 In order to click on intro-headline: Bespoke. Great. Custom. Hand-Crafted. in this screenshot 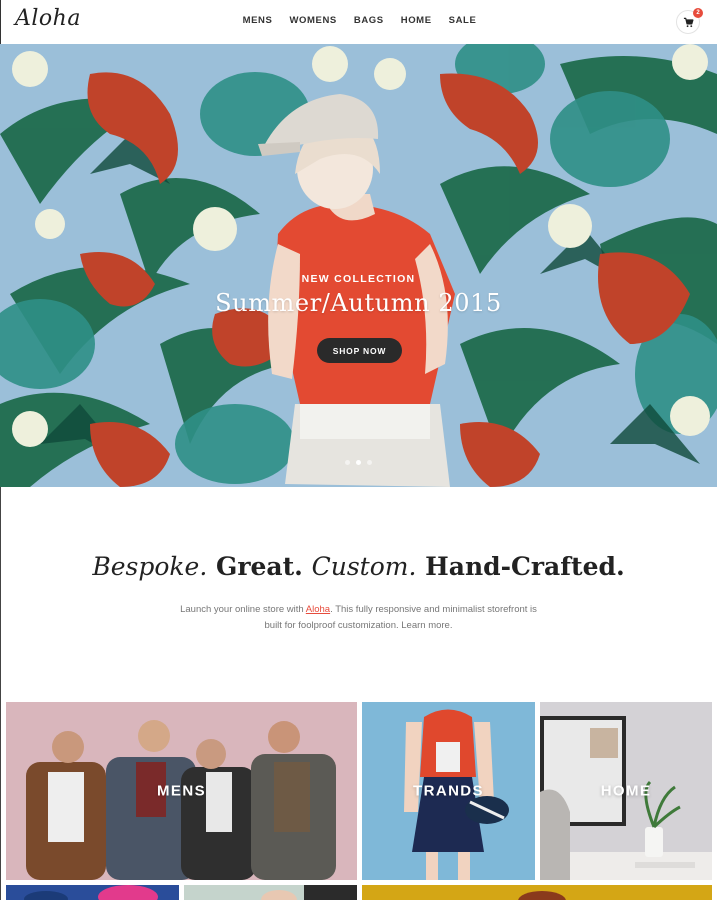, I will do `click(358, 566)`.